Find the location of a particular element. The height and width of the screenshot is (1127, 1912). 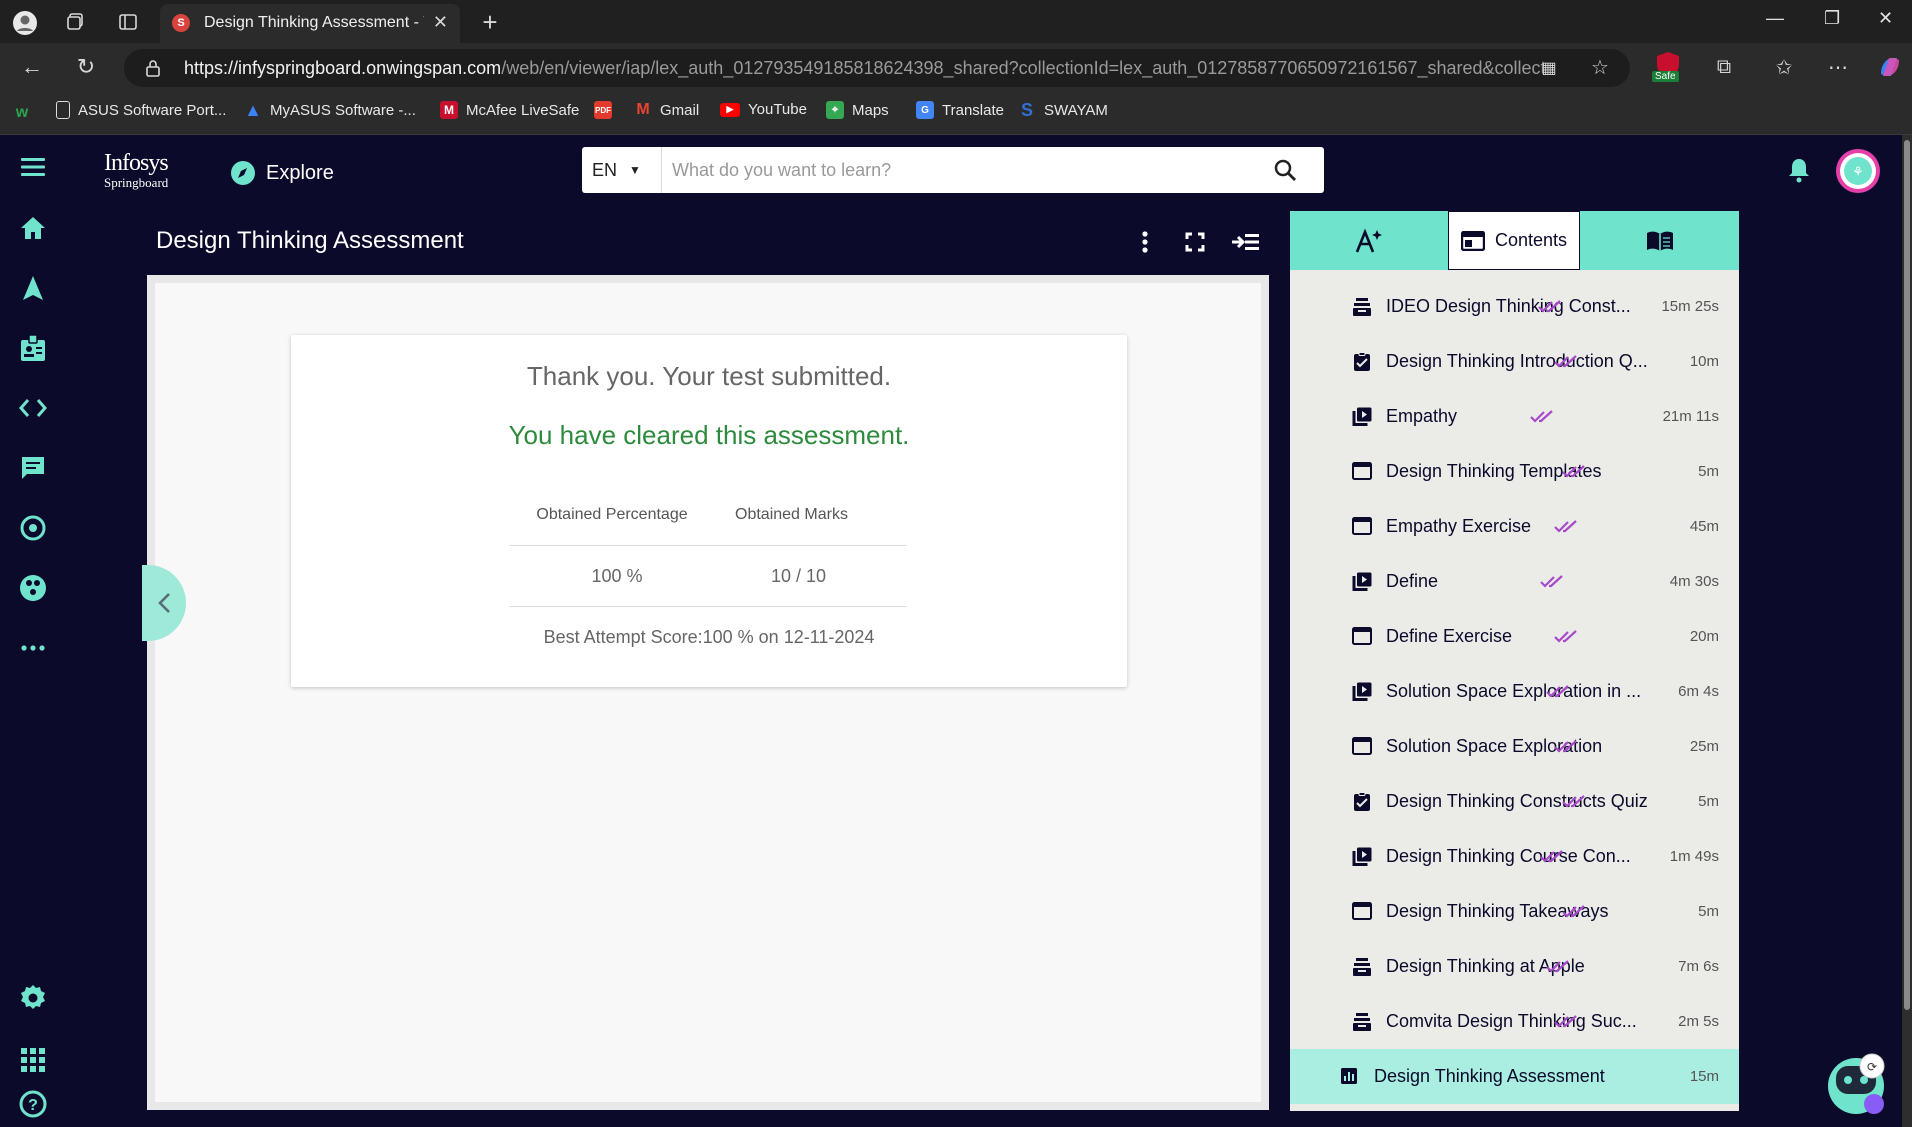

bookmark-youtube: ▶ YouTube is located at coordinates (763, 109).